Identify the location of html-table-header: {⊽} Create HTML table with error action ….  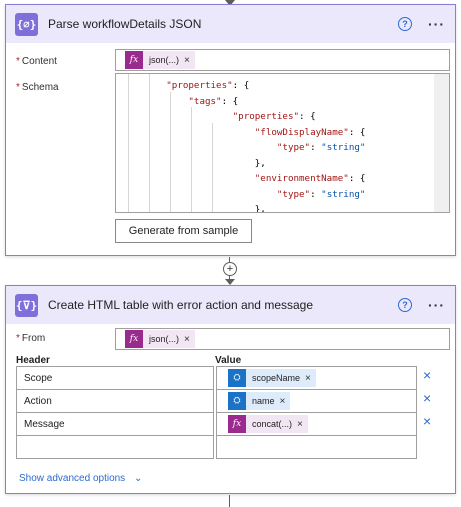
(230, 305).